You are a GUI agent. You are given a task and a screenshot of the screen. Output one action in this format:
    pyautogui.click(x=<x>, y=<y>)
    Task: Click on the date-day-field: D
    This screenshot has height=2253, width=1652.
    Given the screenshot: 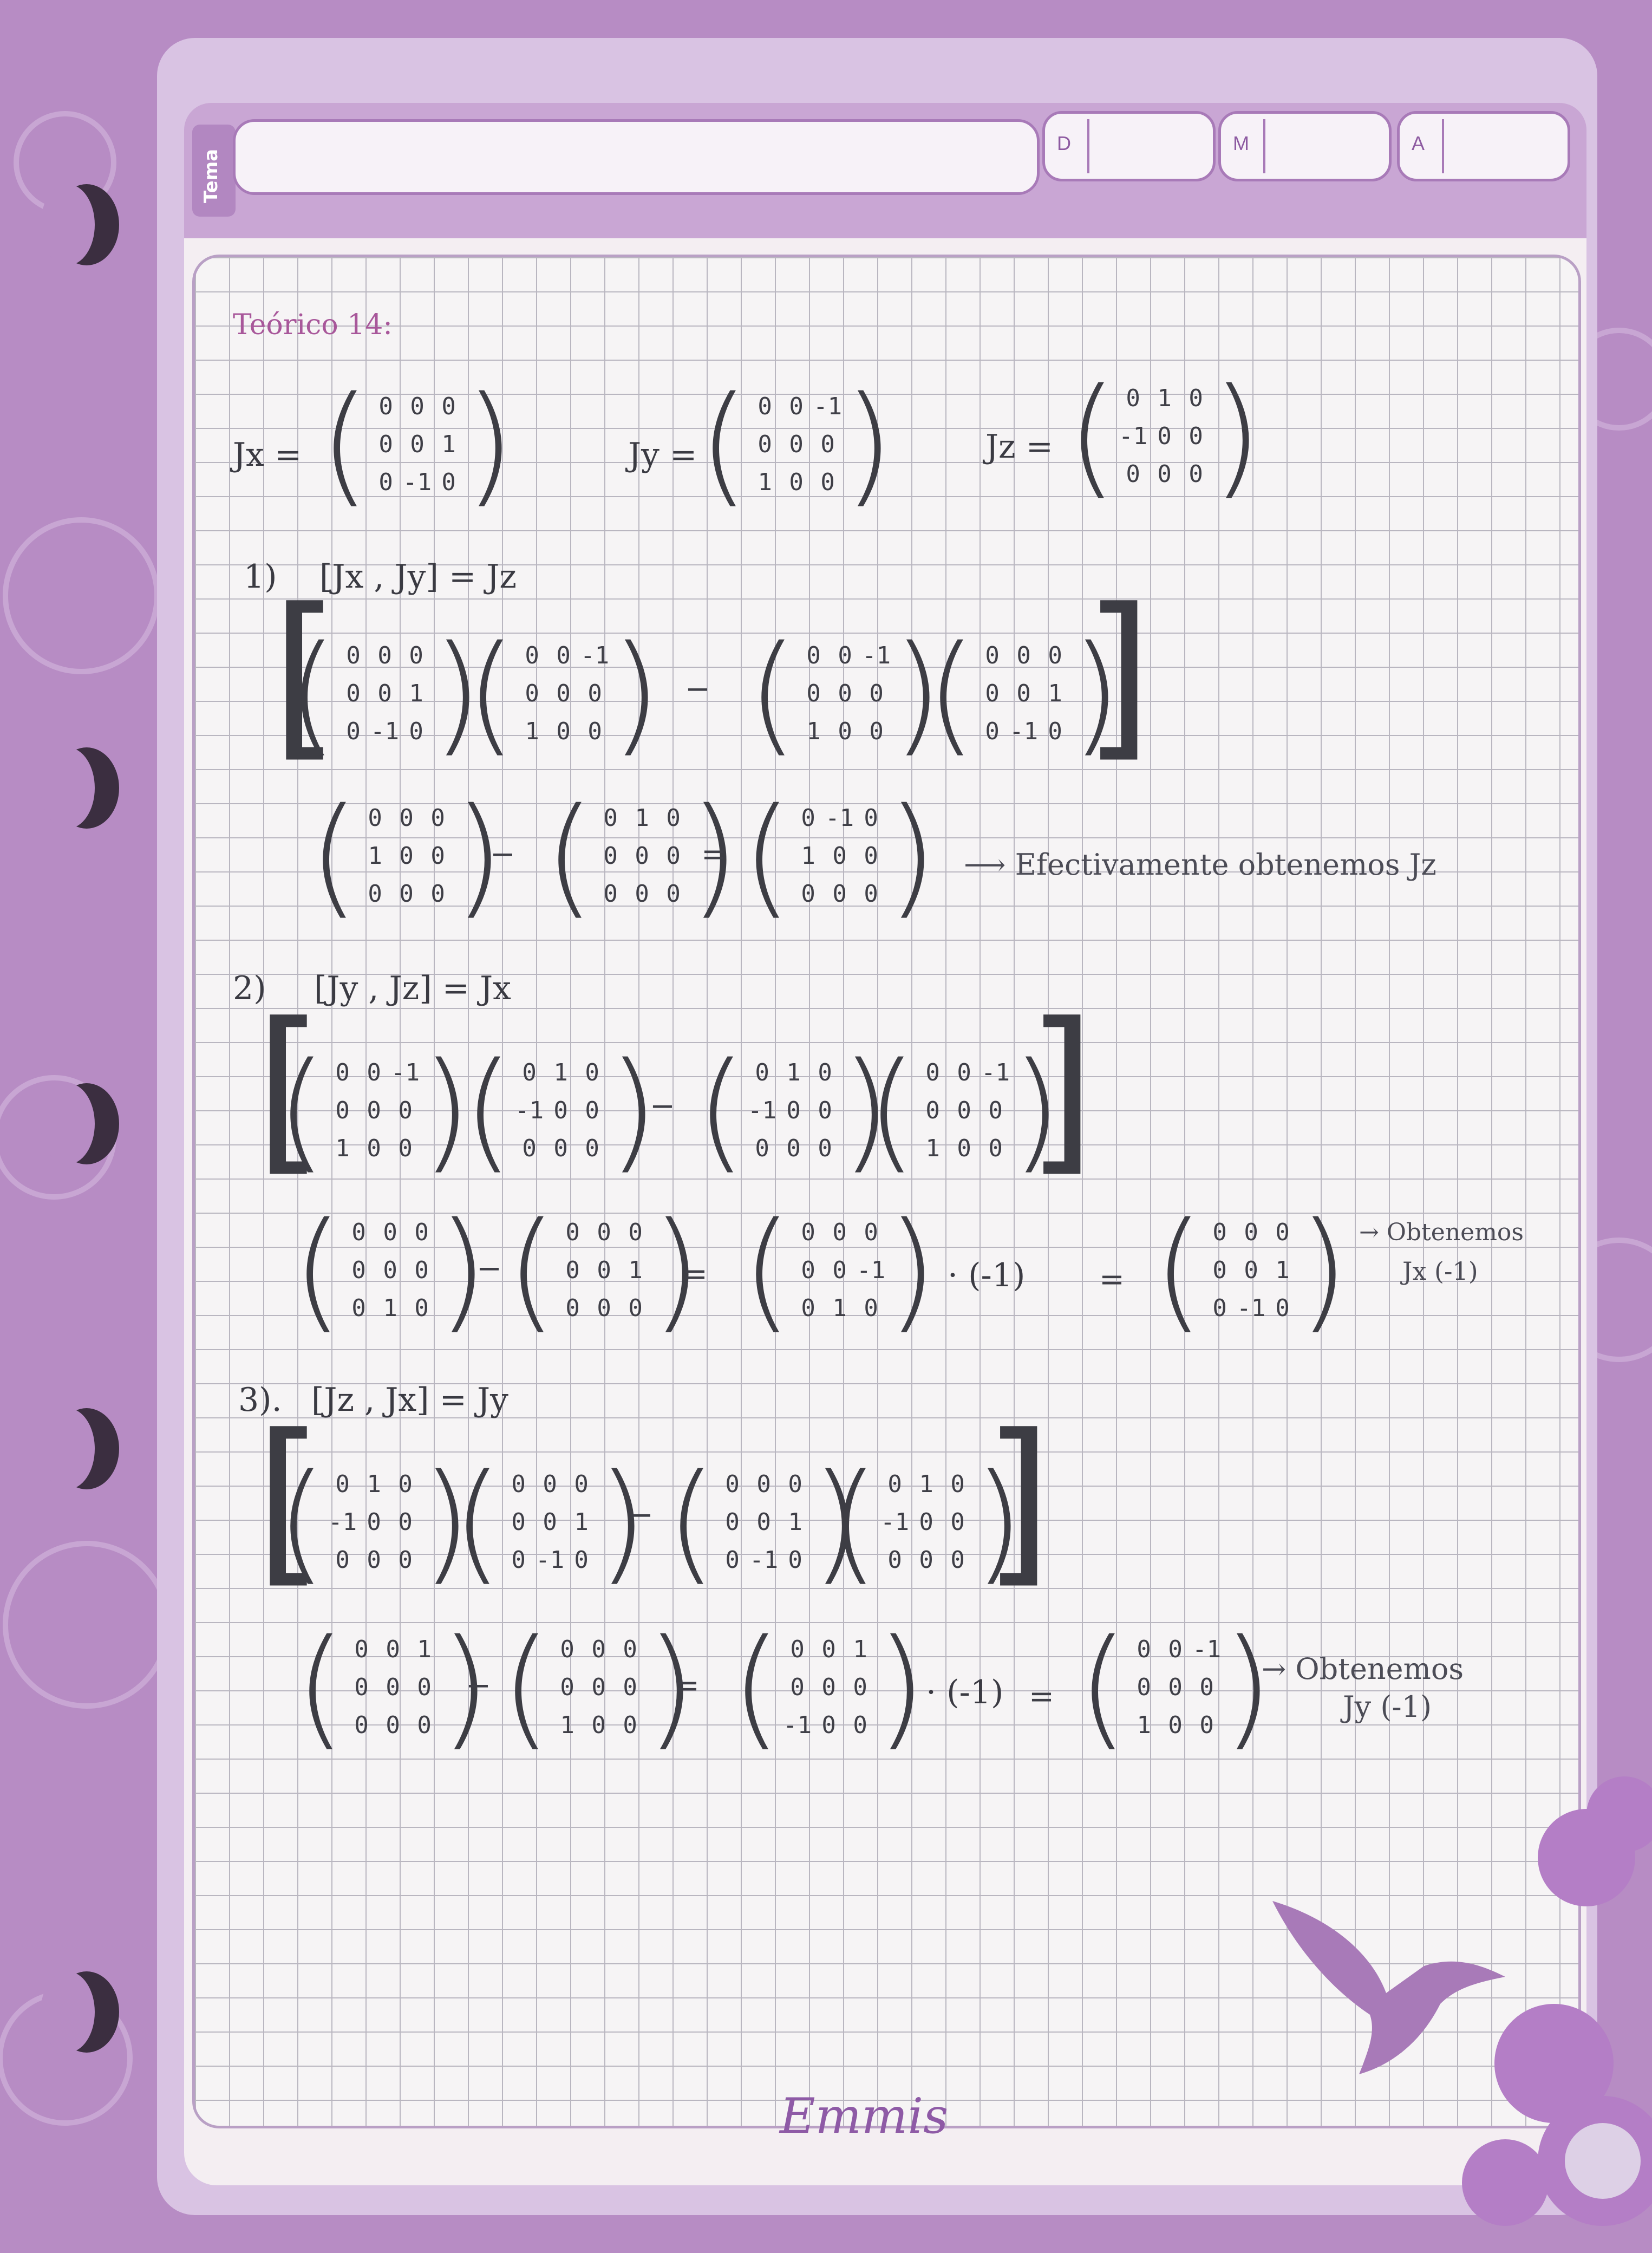 What is the action you would take?
    pyautogui.click(x=1129, y=146)
    